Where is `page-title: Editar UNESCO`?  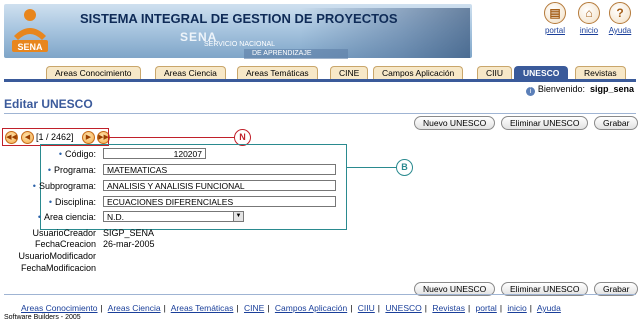 page-title: Editar UNESCO is located at coordinates (48, 104).